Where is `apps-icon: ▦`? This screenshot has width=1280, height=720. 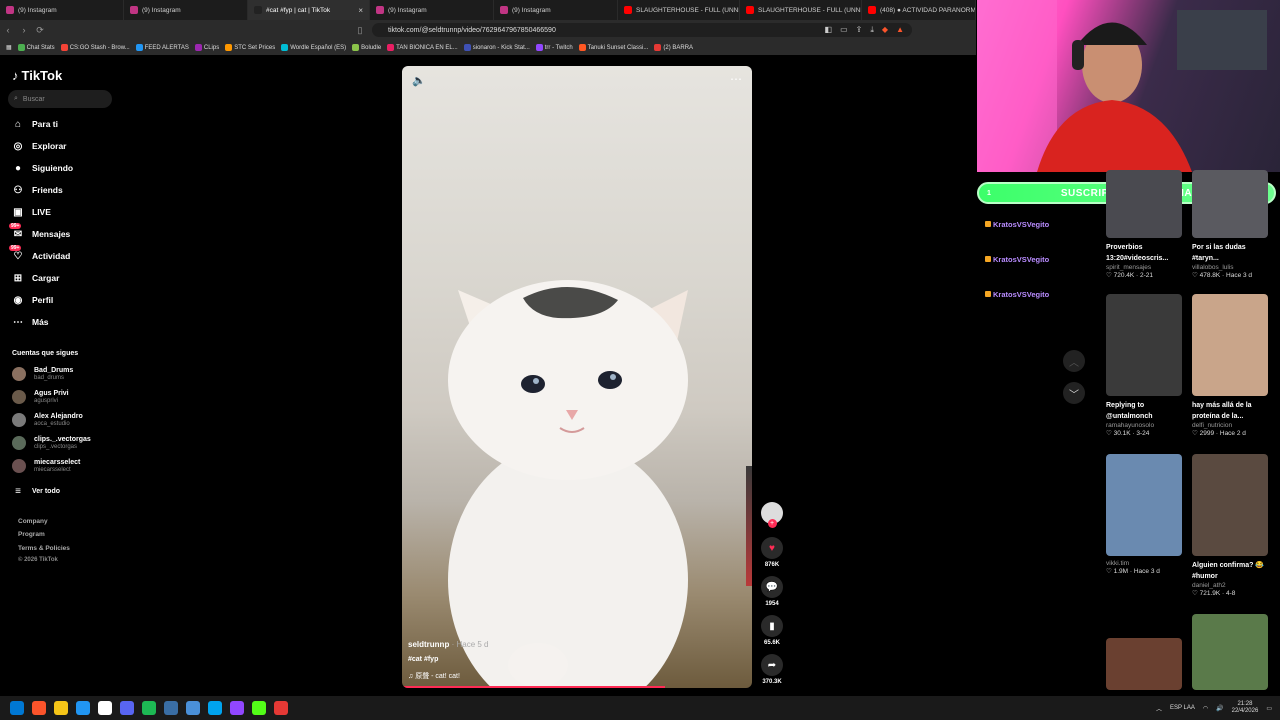 apps-icon: ▦ is located at coordinates (9, 47).